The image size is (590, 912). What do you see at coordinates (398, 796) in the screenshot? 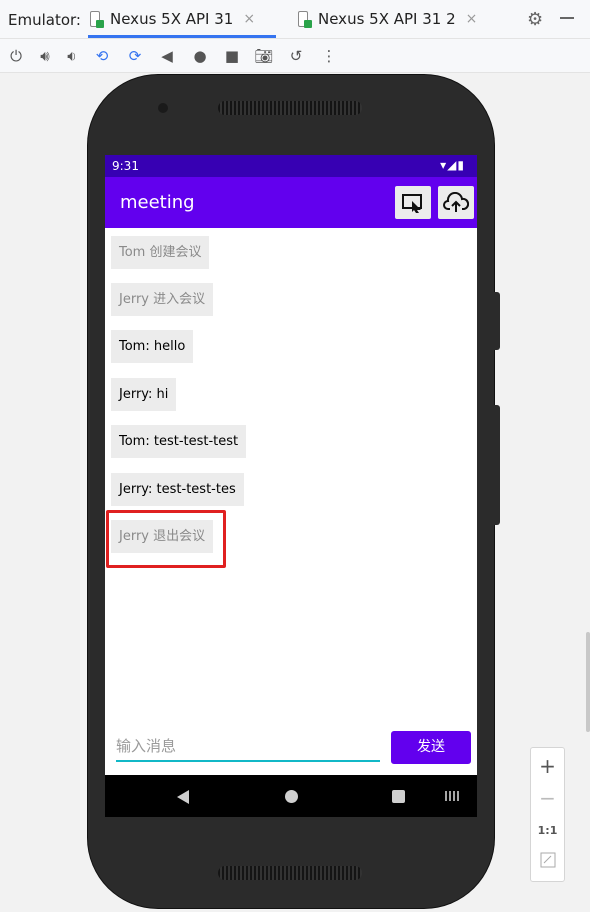
I see `nav-recents-icon` at bounding box center [398, 796].